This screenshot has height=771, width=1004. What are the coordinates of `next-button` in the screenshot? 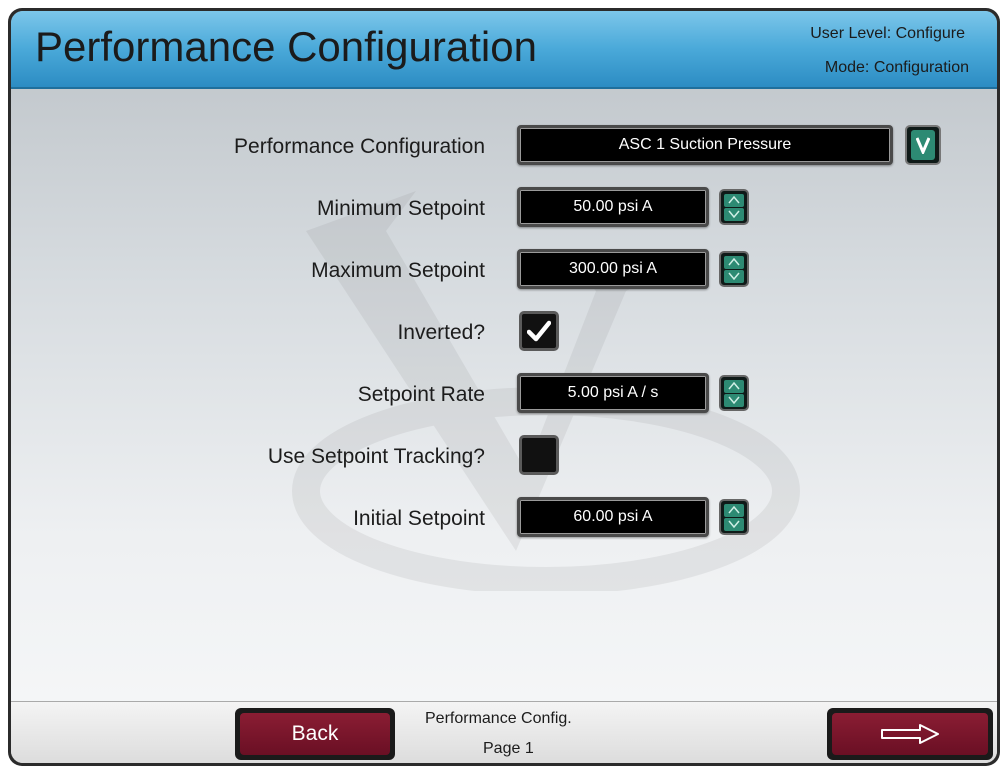 It's located at (910, 734).